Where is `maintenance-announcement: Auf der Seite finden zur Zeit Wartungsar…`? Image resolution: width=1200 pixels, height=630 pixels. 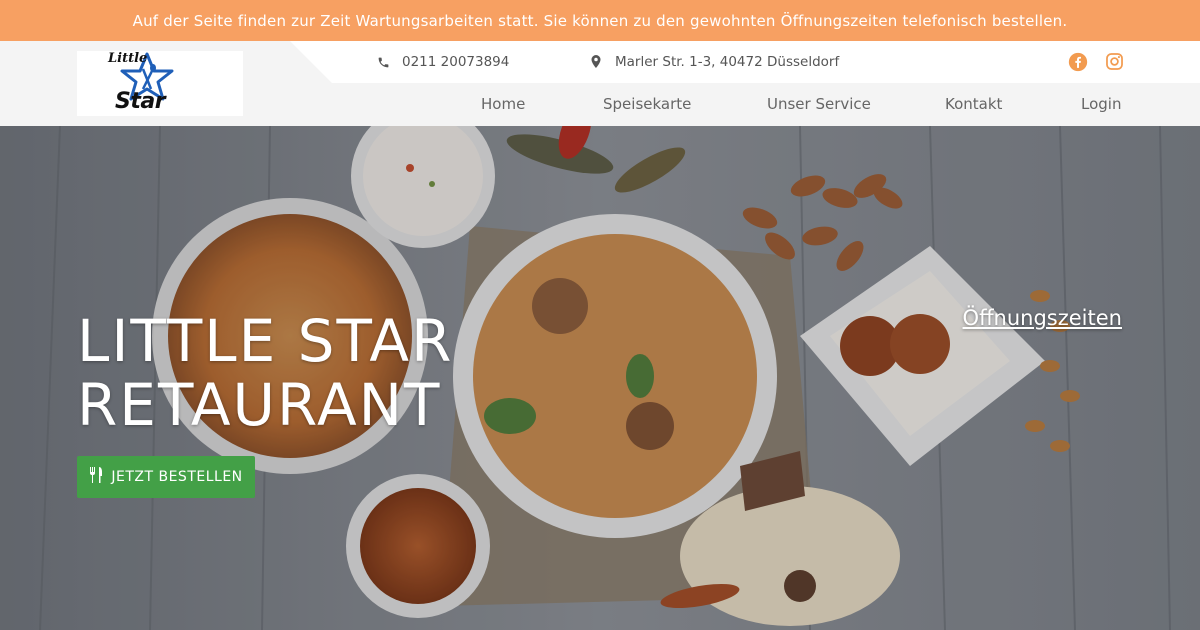 maintenance-announcement: Auf der Seite finden zur Zeit Wartungsar… is located at coordinates (600, 20).